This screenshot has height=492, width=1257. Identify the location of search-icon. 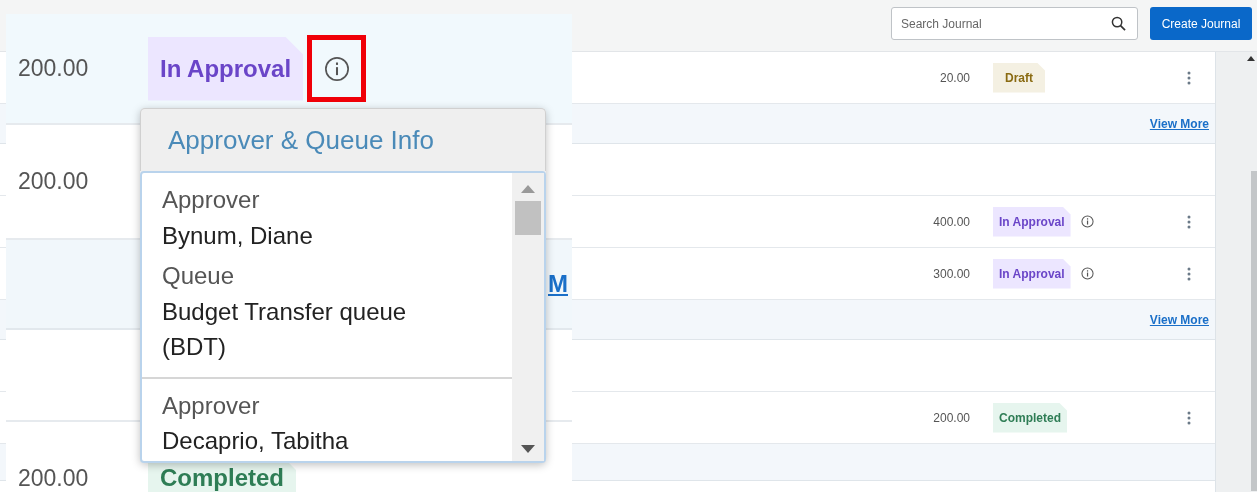
(1118, 23).